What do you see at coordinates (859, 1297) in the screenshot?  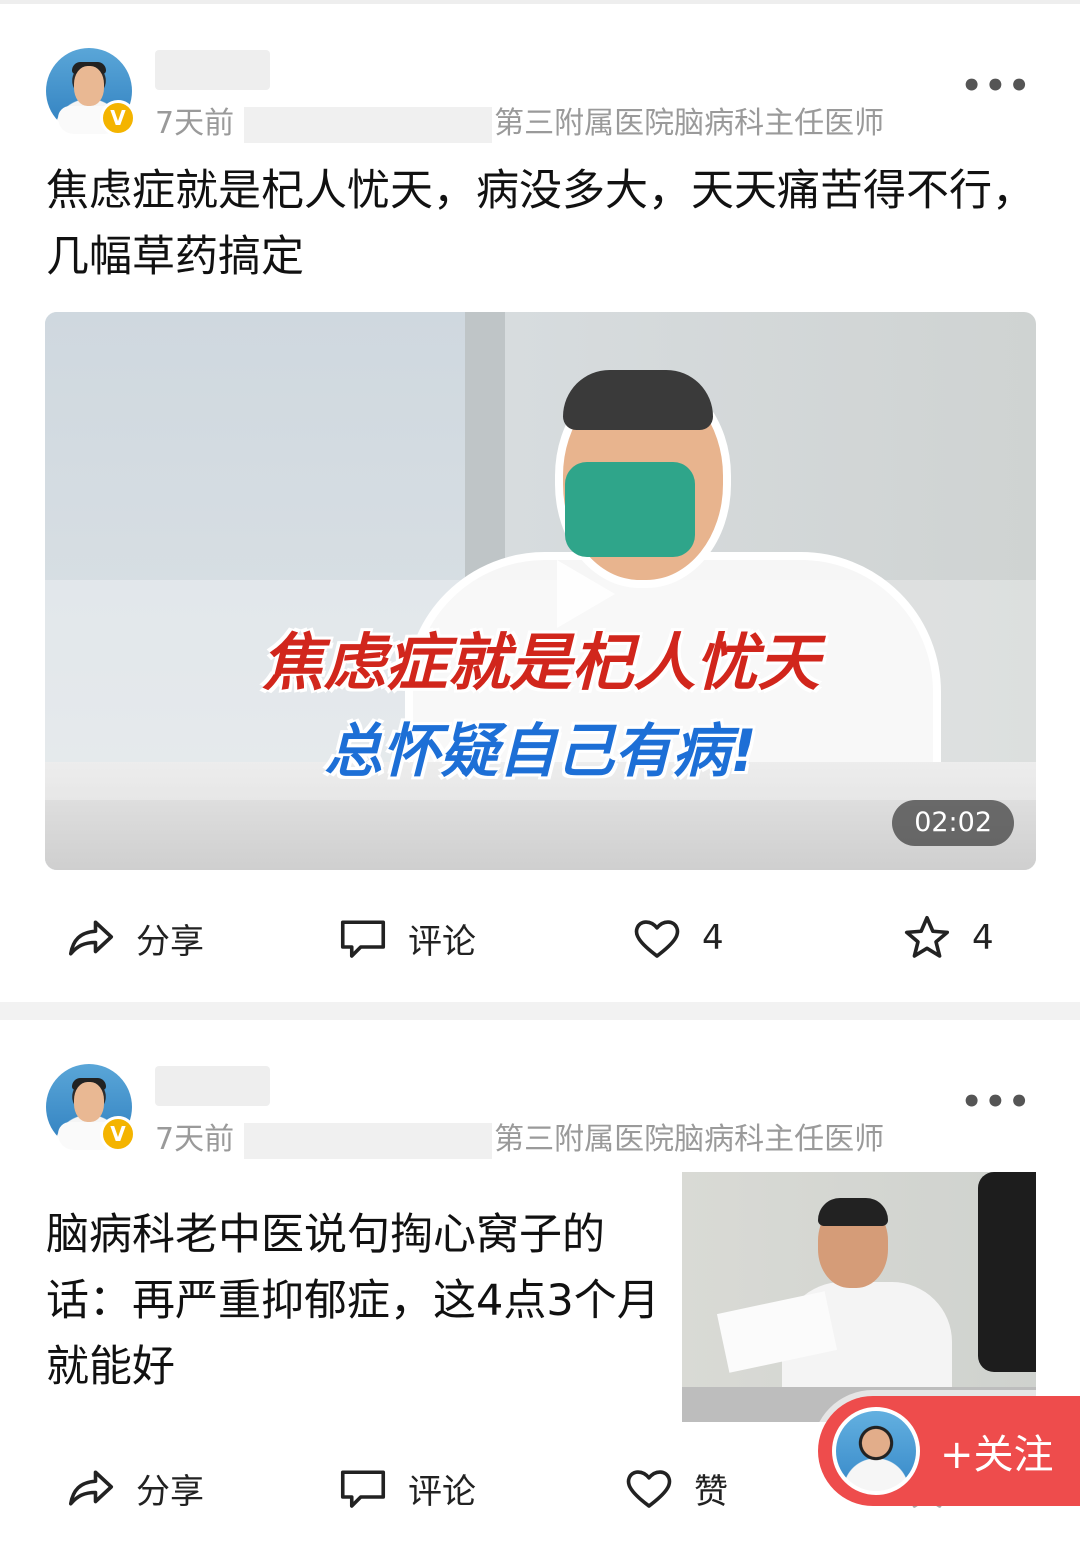 I see `post-thumbnail` at bounding box center [859, 1297].